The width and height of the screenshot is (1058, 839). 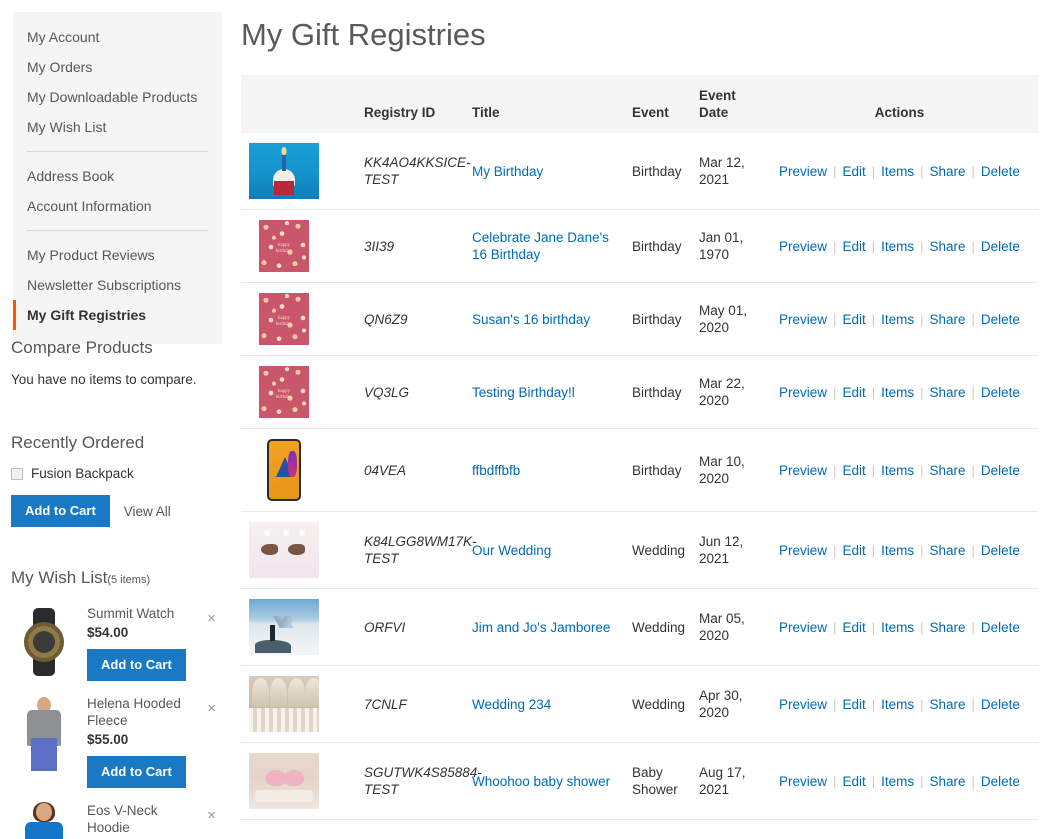 What do you see at coordinates (117, 37) in the screenshot?
I see `sidebar-item-my-account: My Account` at bounding box center [117, 37].